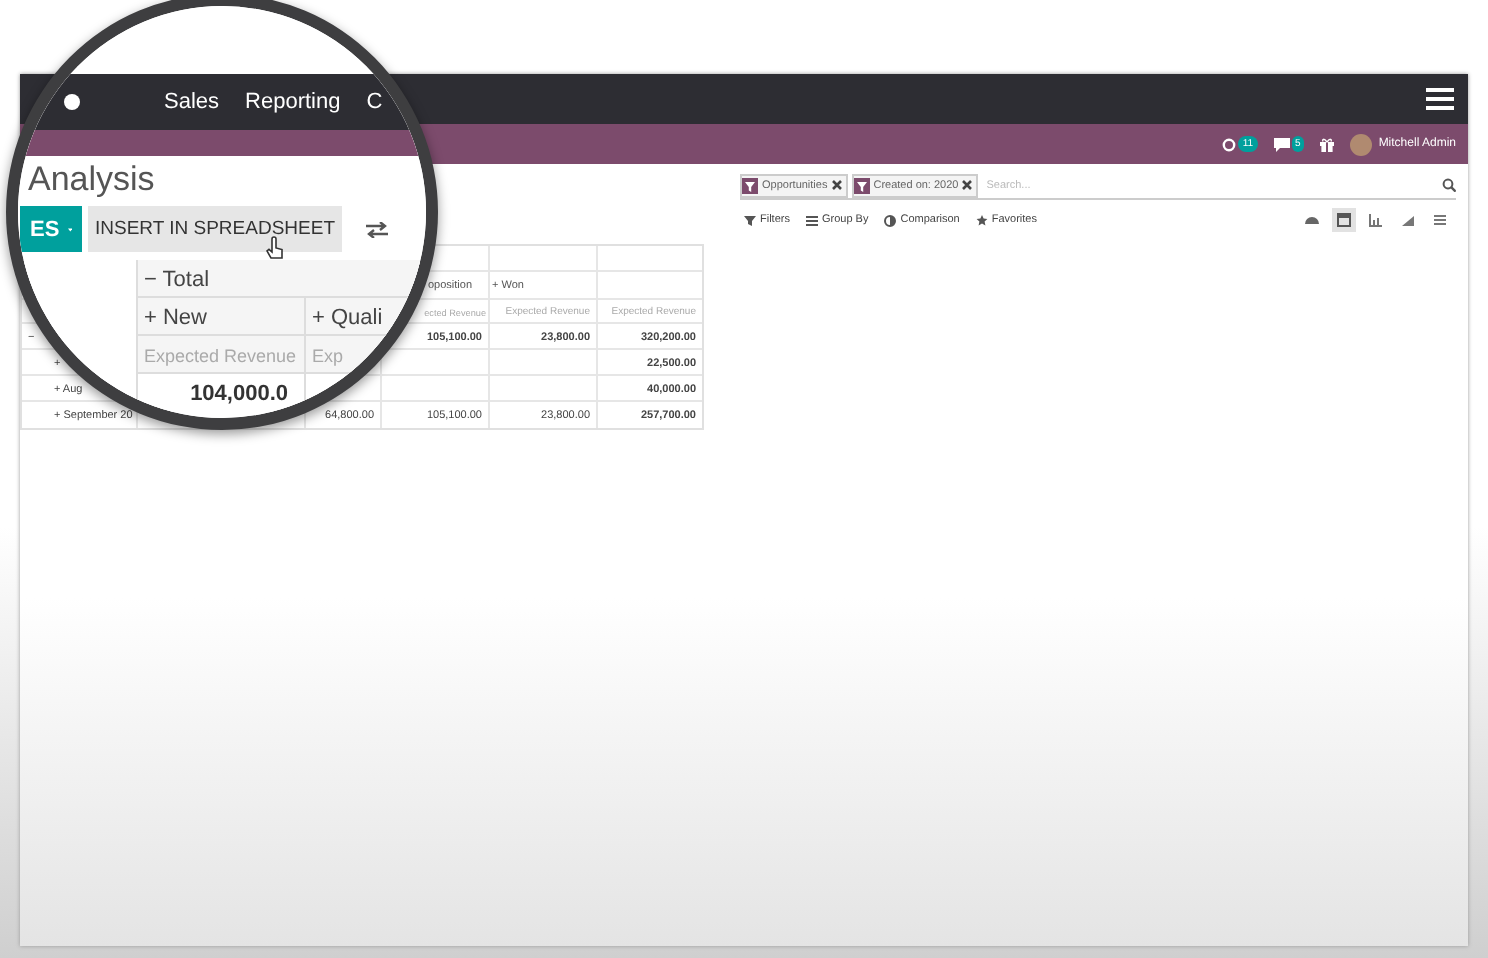  What do you see at coordinates (220, 355) in the screenshot?
I see `measure-header: Expected Revenue` at bounding box center [220, 355].